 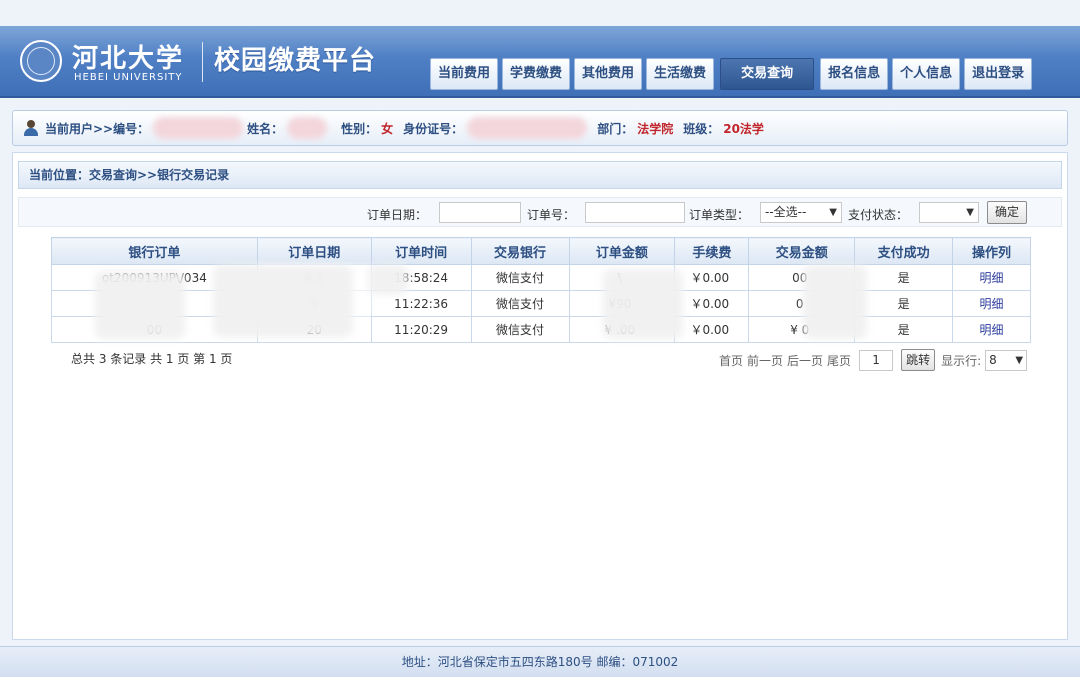 I want to click on col-order-date: 订单日期, so click(x=314, y=251).